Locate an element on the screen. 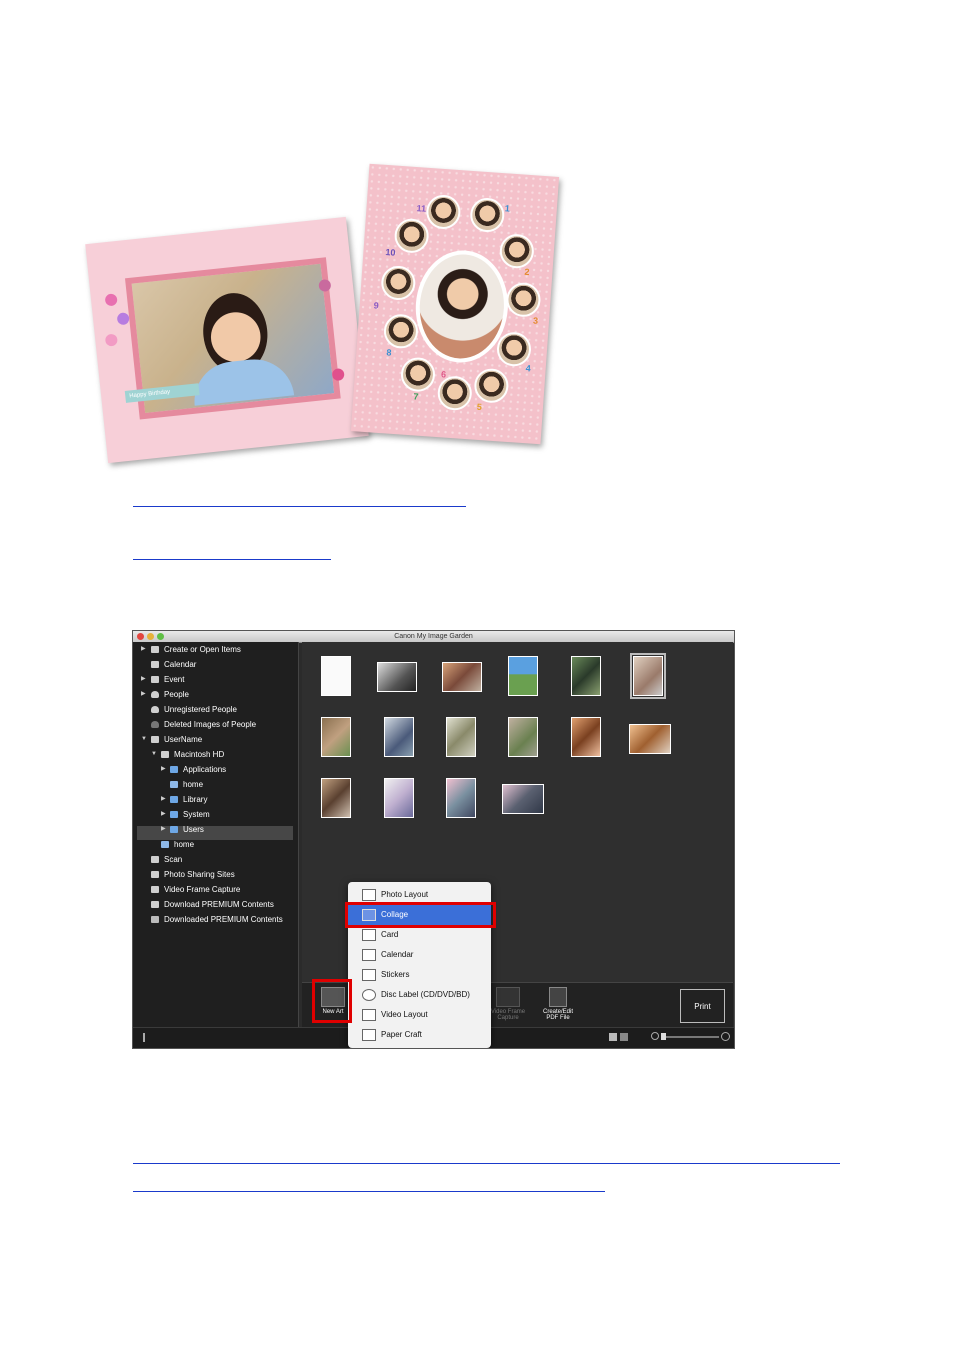 The image size is (954, 1350). menu-item-stickers: Stickers is located at coordinates (419, 975).